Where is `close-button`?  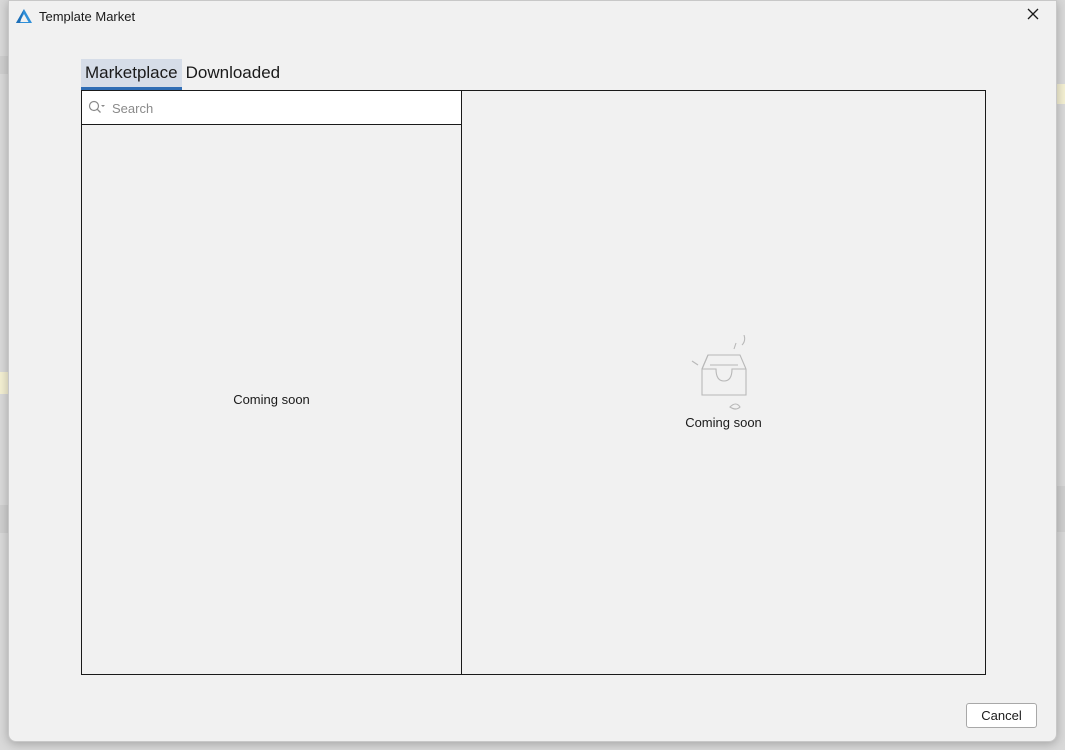 close-button is located at coordinates (1033, 16).